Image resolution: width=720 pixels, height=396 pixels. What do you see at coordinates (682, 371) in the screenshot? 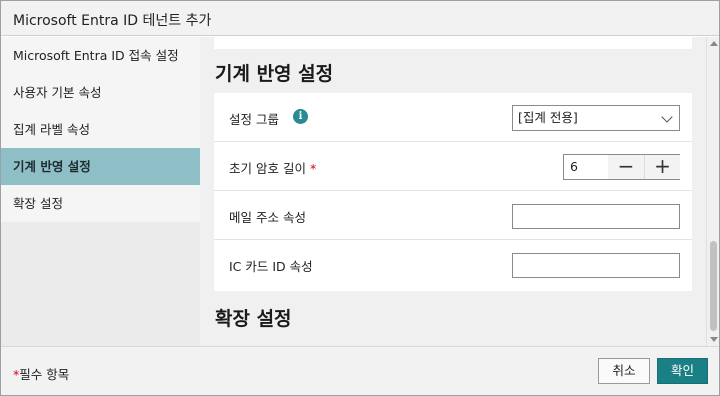
I see `ok-button: 확인` at bounding box center [682, 371].